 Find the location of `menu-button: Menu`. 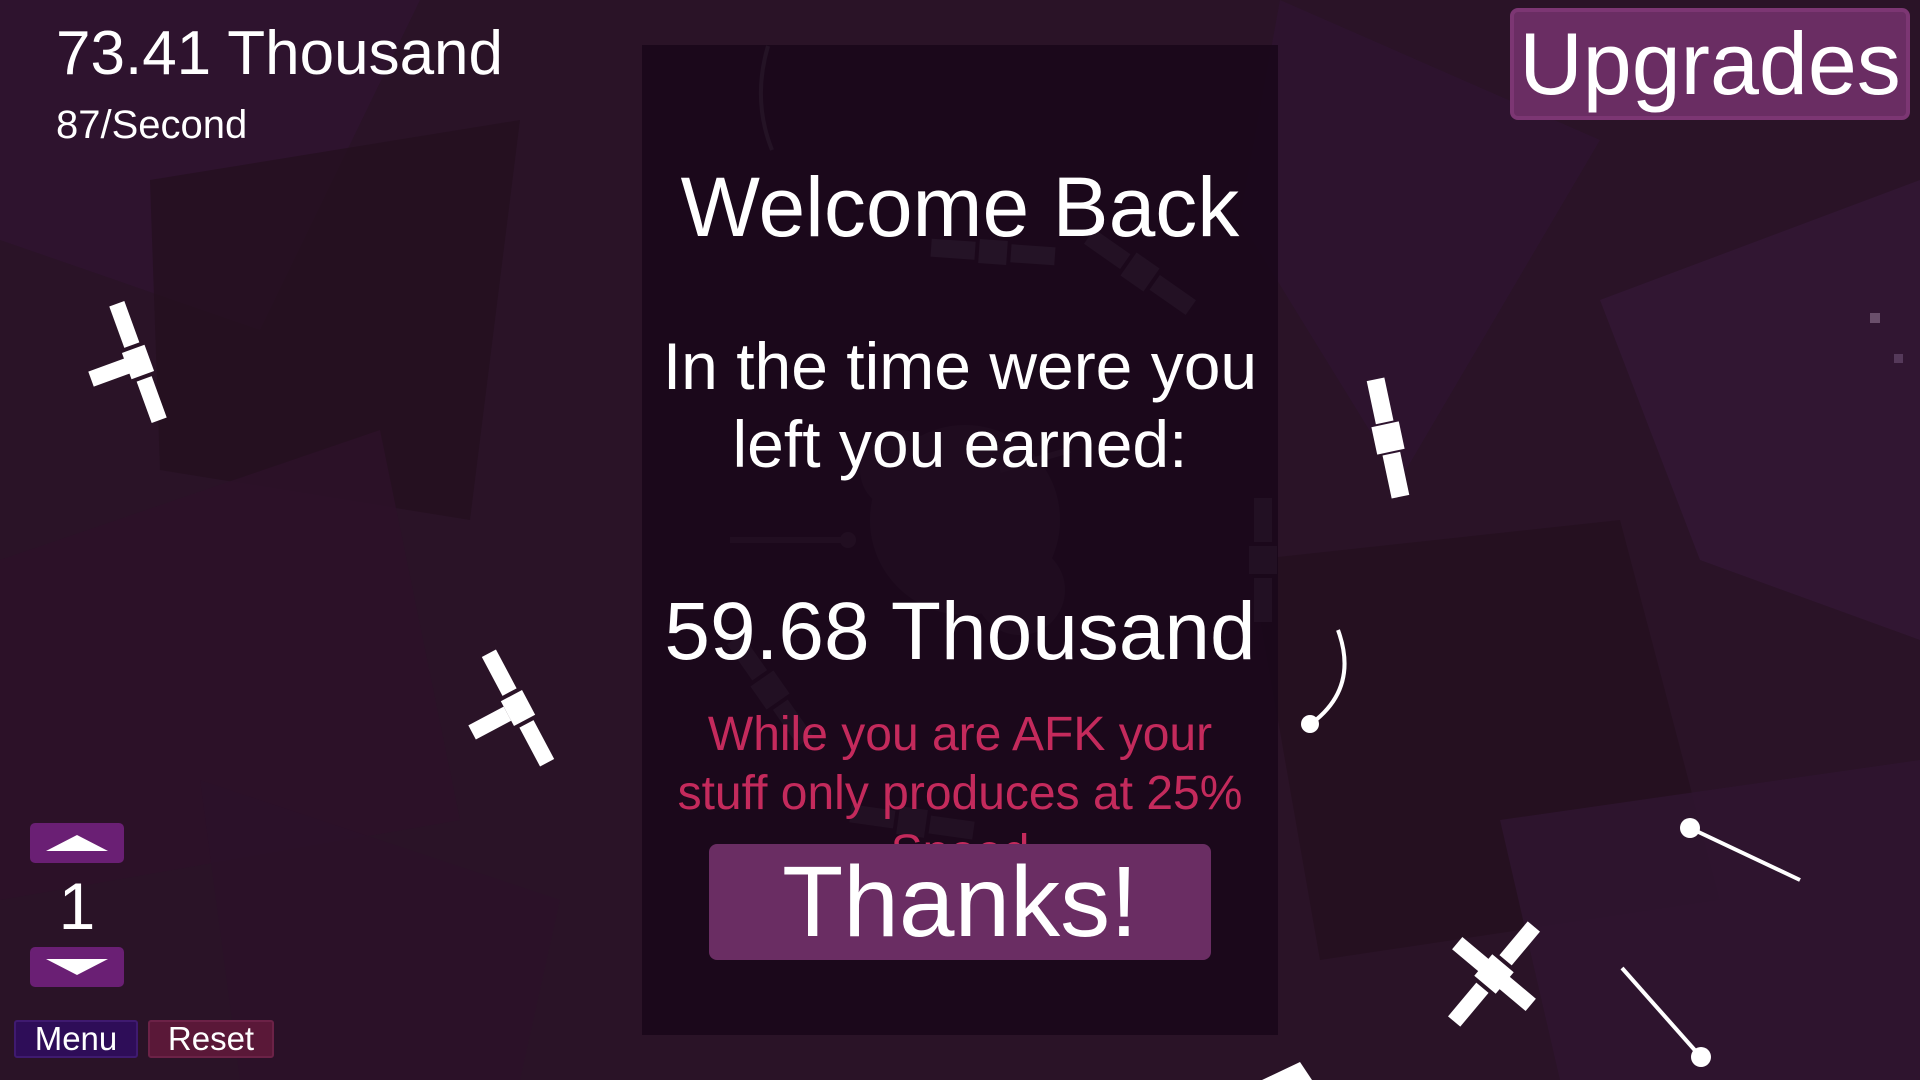

menu-button: Menu is located at coordinates (76, 1039).